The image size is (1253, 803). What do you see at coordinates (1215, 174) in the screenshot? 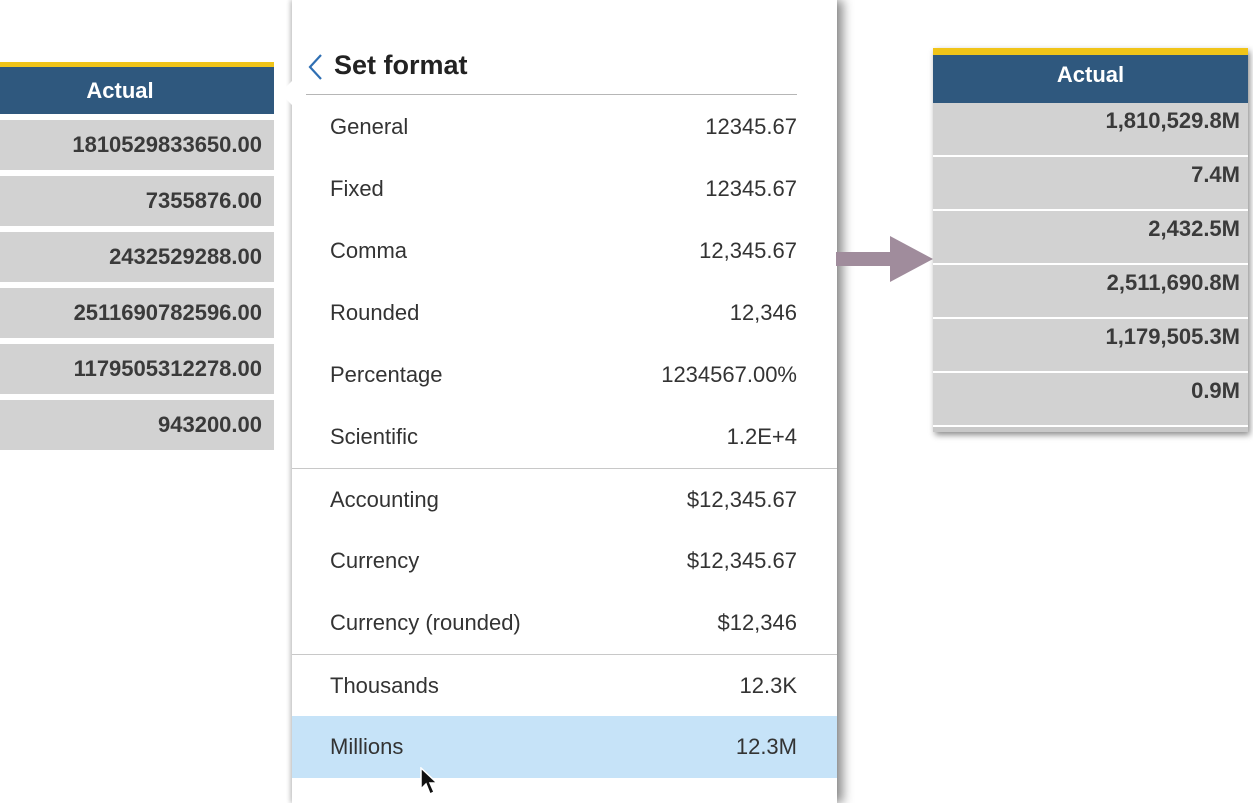
I see `cell-value: 7.4M` at bounding box center [1215, 174].